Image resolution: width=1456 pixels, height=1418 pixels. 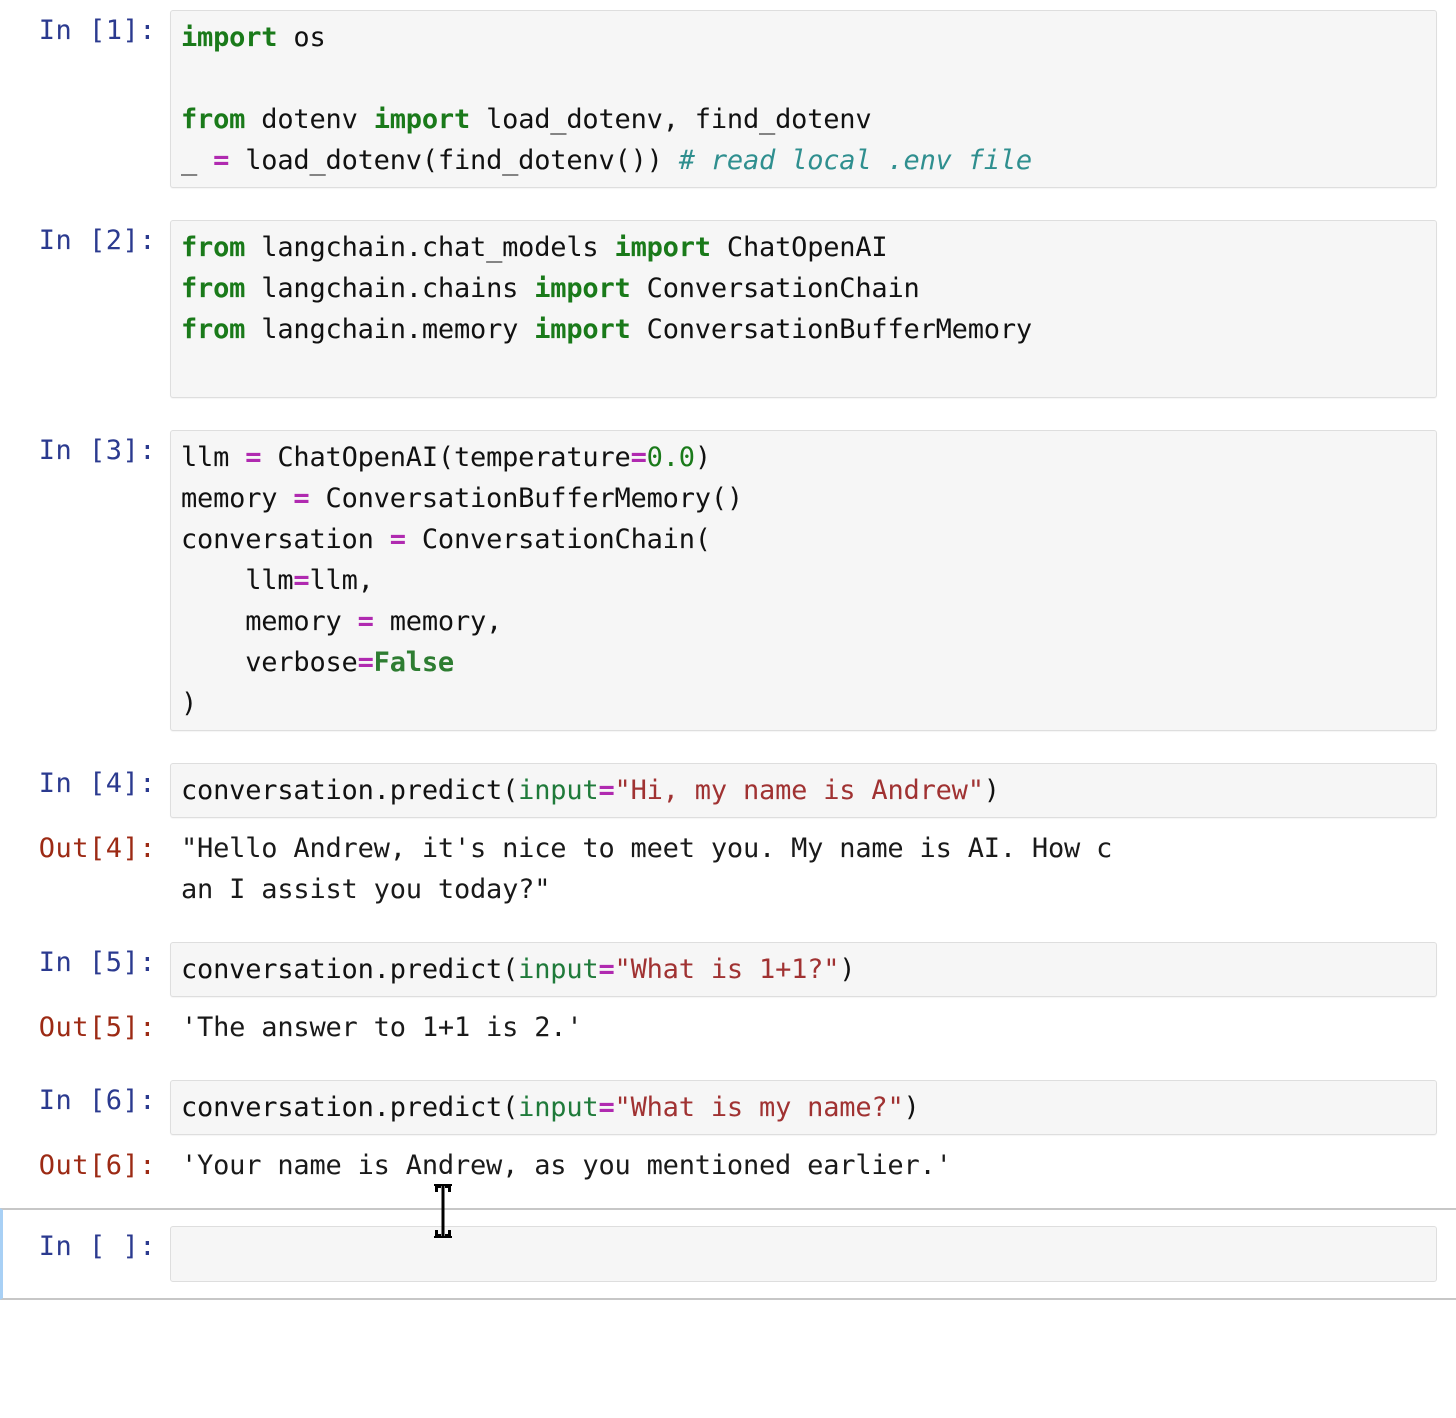 What do you see at coordinates (803, 1254) in the screenshot?
I see `code-editor-empty` at bounding box center [803, 1254].